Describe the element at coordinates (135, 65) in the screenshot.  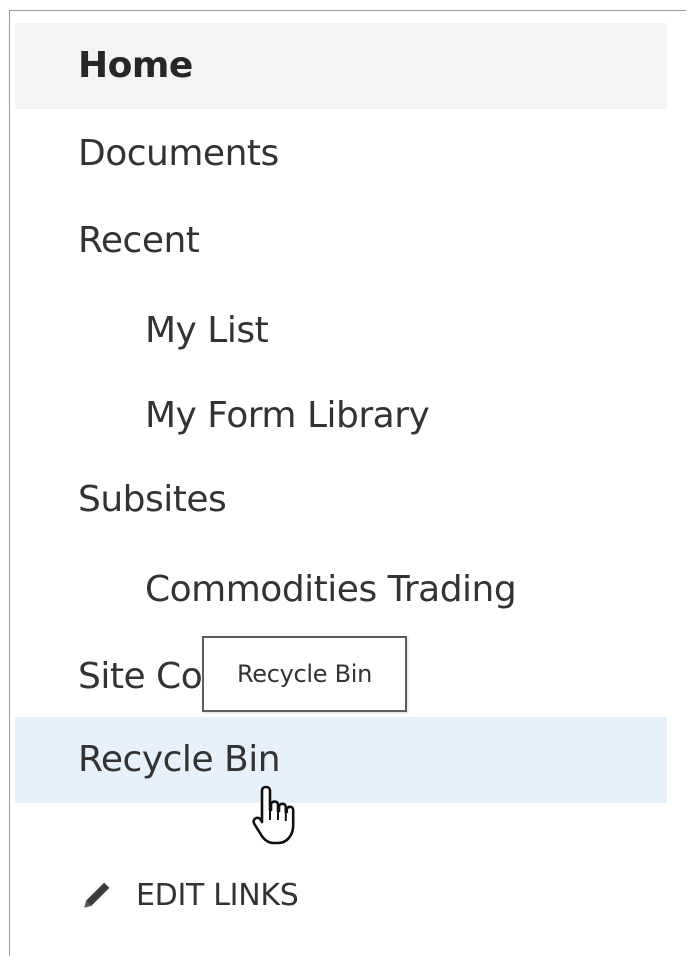
I see `nav-item-label: Home` at that location.